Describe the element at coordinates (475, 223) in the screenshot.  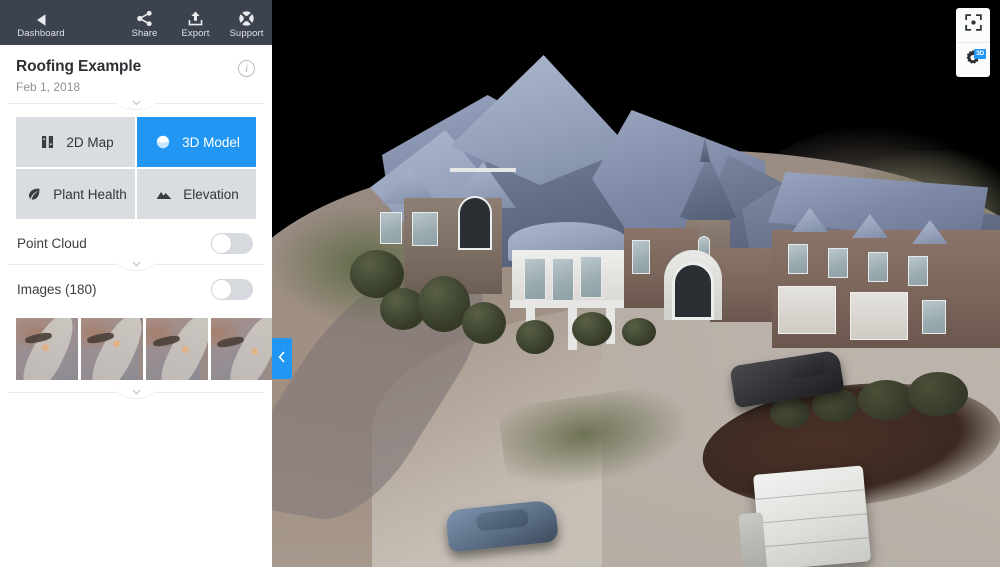
I see `arched-window` at that location.